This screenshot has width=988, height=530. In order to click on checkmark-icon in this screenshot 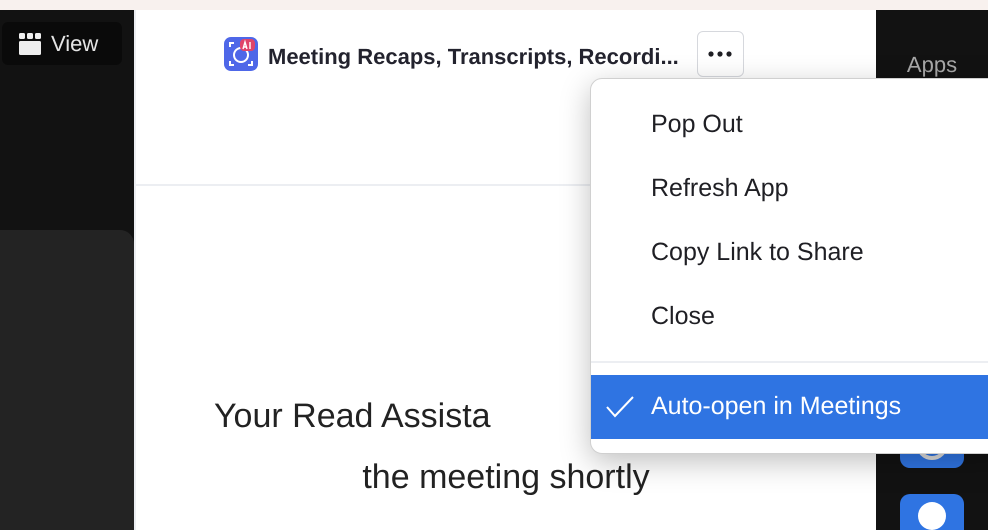, I will do `click(620, 407)`.